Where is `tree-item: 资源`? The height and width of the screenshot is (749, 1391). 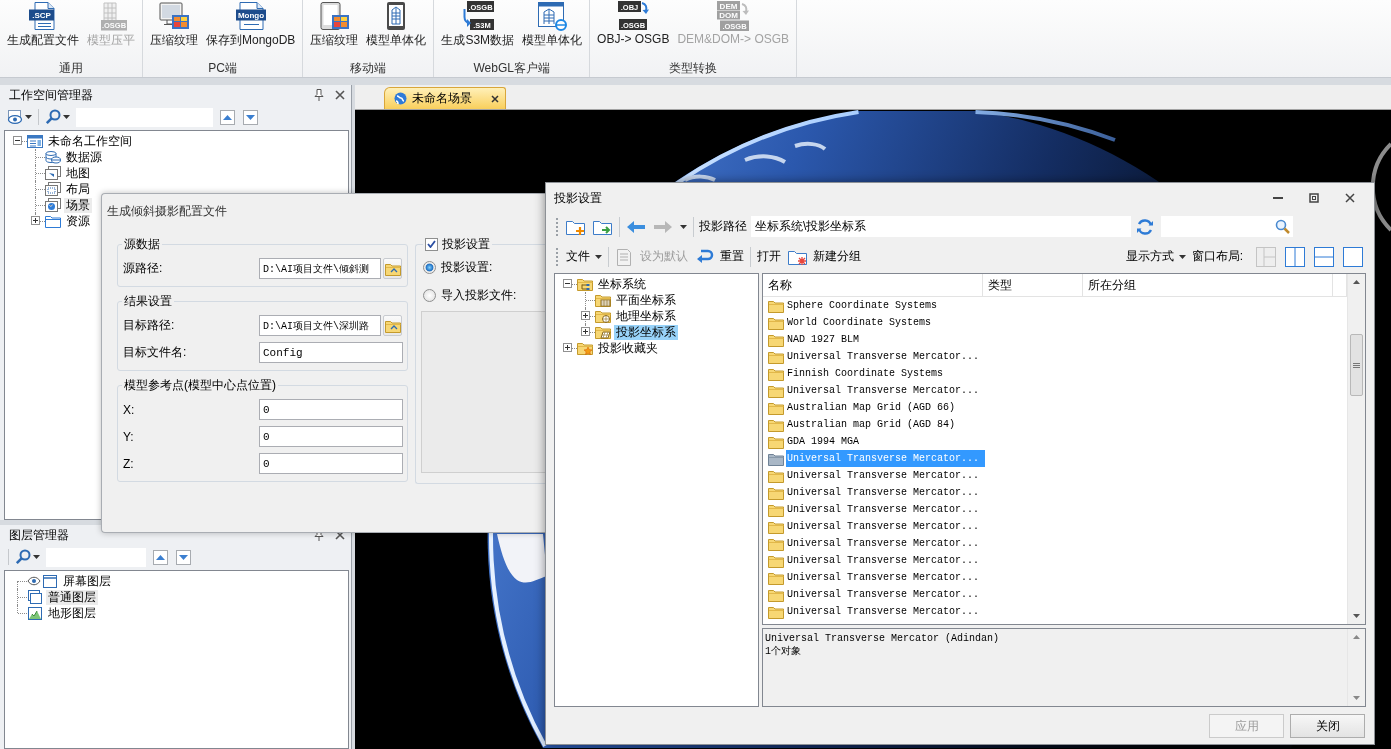
tree-item: 资源 is located at coordinates (78, 221).